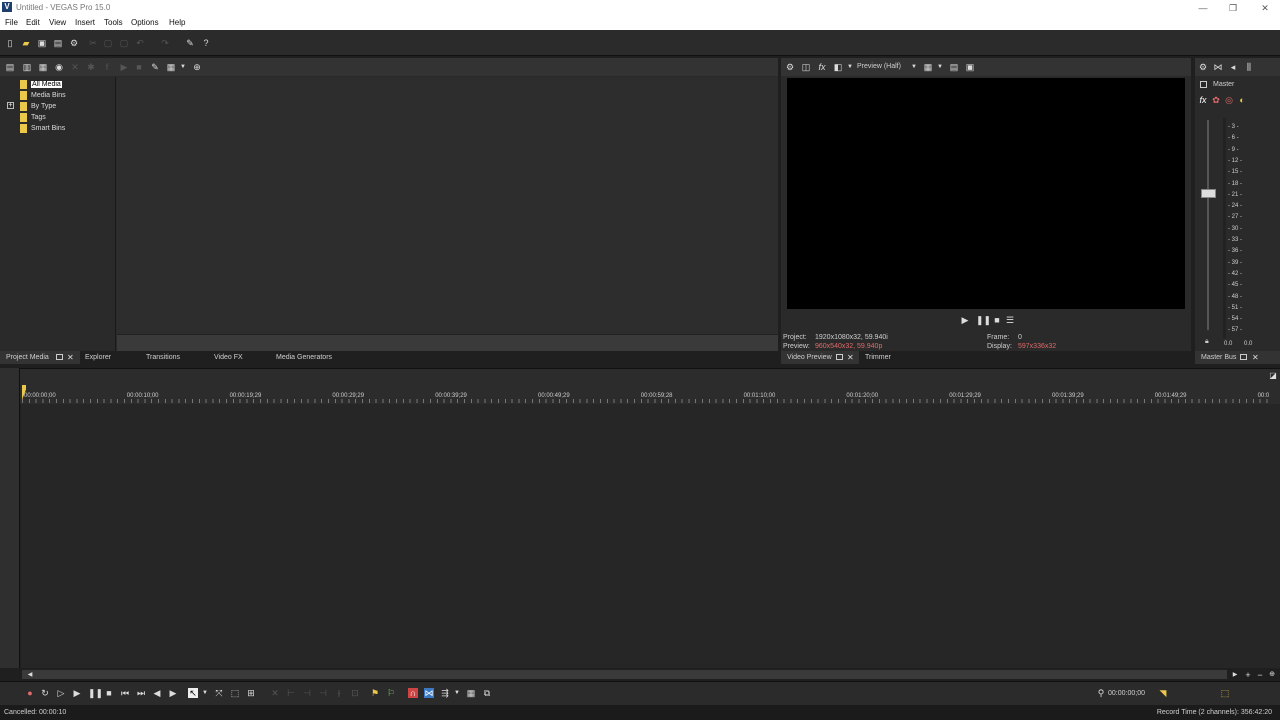  Describe the element at coordinates (59, 67) in the screenshot. I see `media-web-icon: ◉` at that location.